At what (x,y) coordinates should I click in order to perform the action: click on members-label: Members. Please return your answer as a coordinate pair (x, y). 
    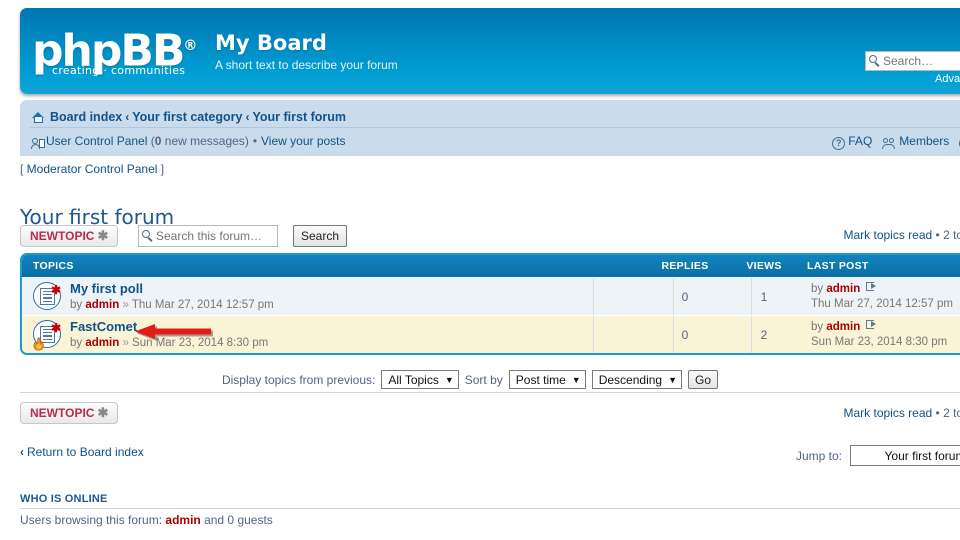
    Looking at the image, I should click on (924, 141).